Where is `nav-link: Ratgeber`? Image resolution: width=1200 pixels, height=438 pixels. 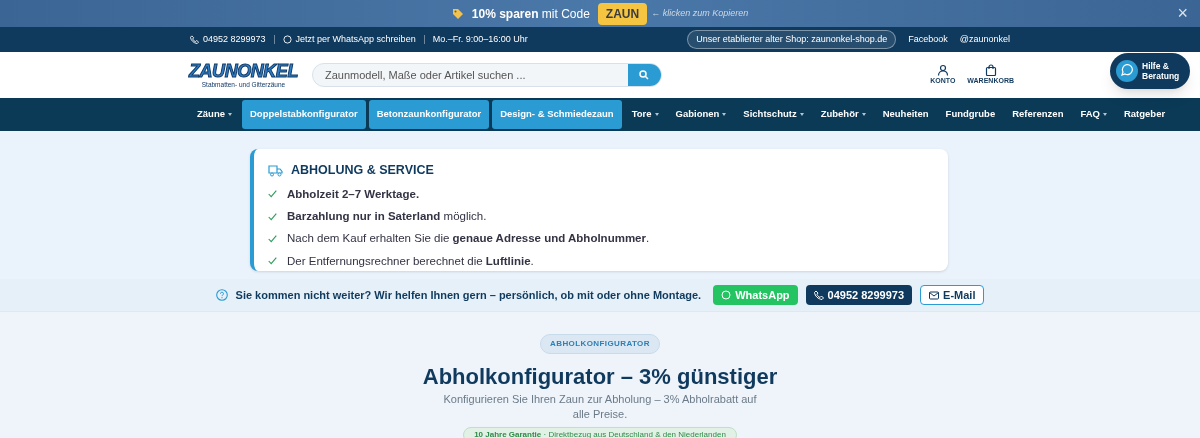
nav-link: Ratgeber is located at coordinates (1144, 114).